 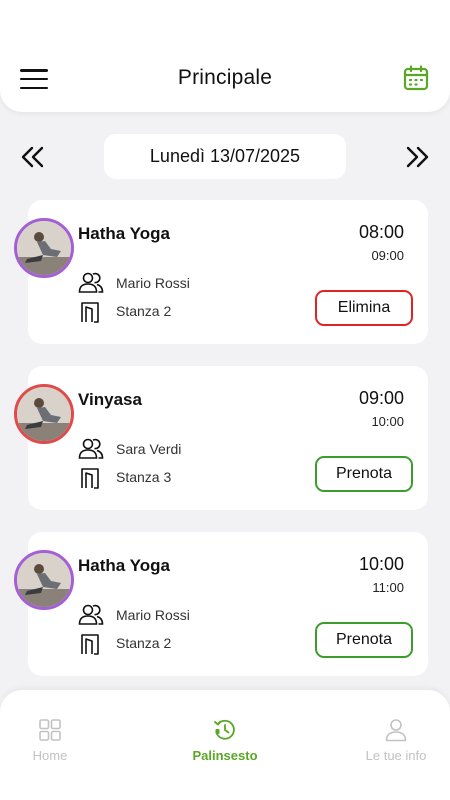 What do you see at coordinates (149, 449) in the screenshot?
I see `instructor-name: Sara Verdi` at bounding box center [149, 449].